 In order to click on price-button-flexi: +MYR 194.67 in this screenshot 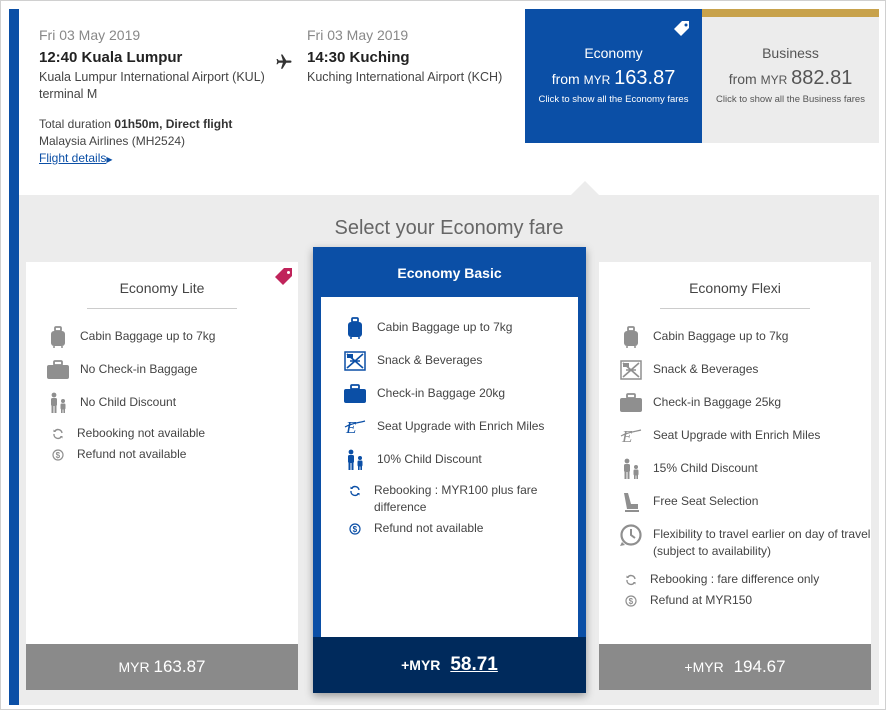, I will do `click(735, 667)`.